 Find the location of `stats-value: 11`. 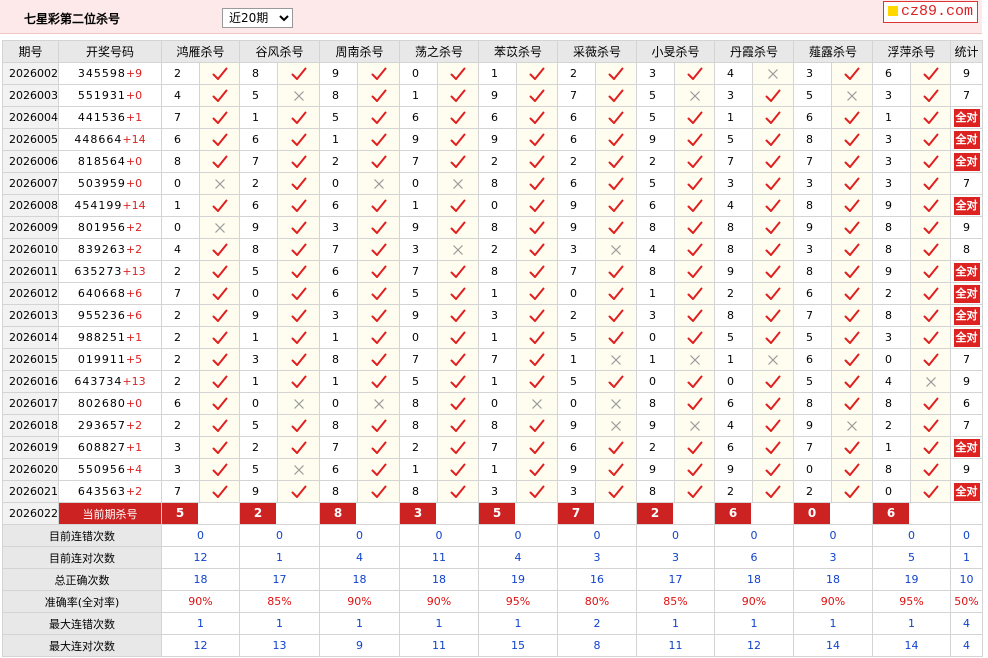

stats-value: 11 is located at coordinates (439, 645).